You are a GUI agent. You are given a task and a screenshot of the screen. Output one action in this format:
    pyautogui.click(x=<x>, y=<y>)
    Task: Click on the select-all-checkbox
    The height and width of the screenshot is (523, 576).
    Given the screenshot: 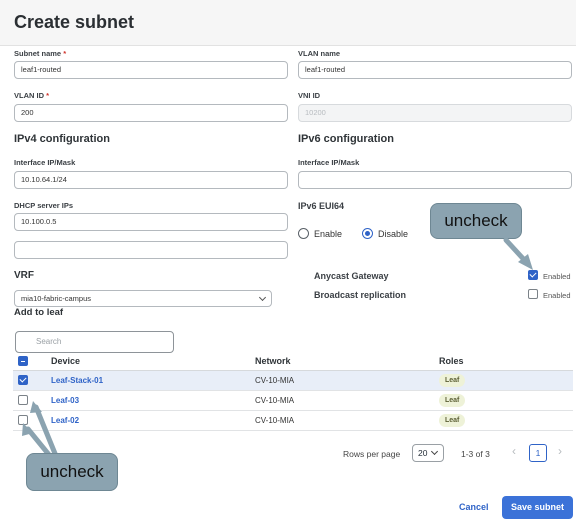 What is the action you would take?
    pyautogui.click(x=23, y=361)
    